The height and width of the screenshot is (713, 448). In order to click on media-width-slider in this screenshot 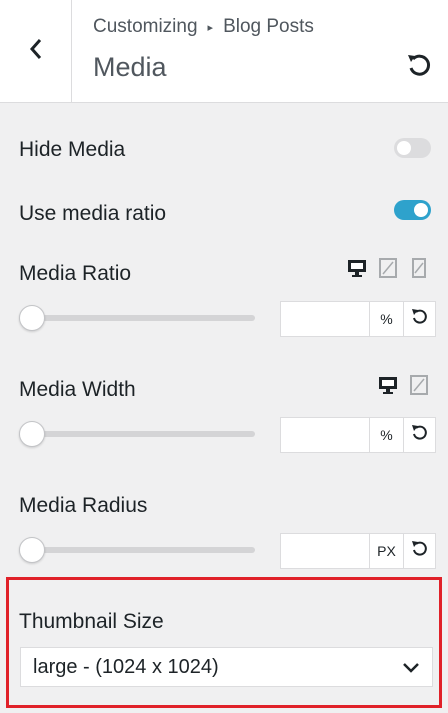, I will do `click(137, 434)`.